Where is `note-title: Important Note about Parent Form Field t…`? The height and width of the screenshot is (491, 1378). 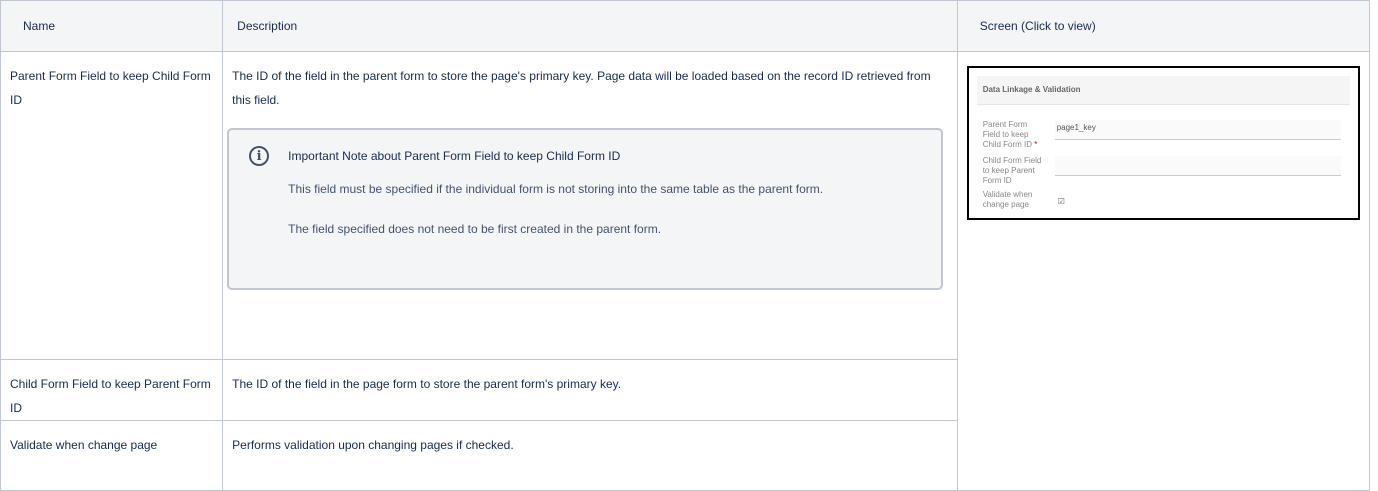
note-title: Important Note about Parent Form Field t… is located at coordinates (454, 156).